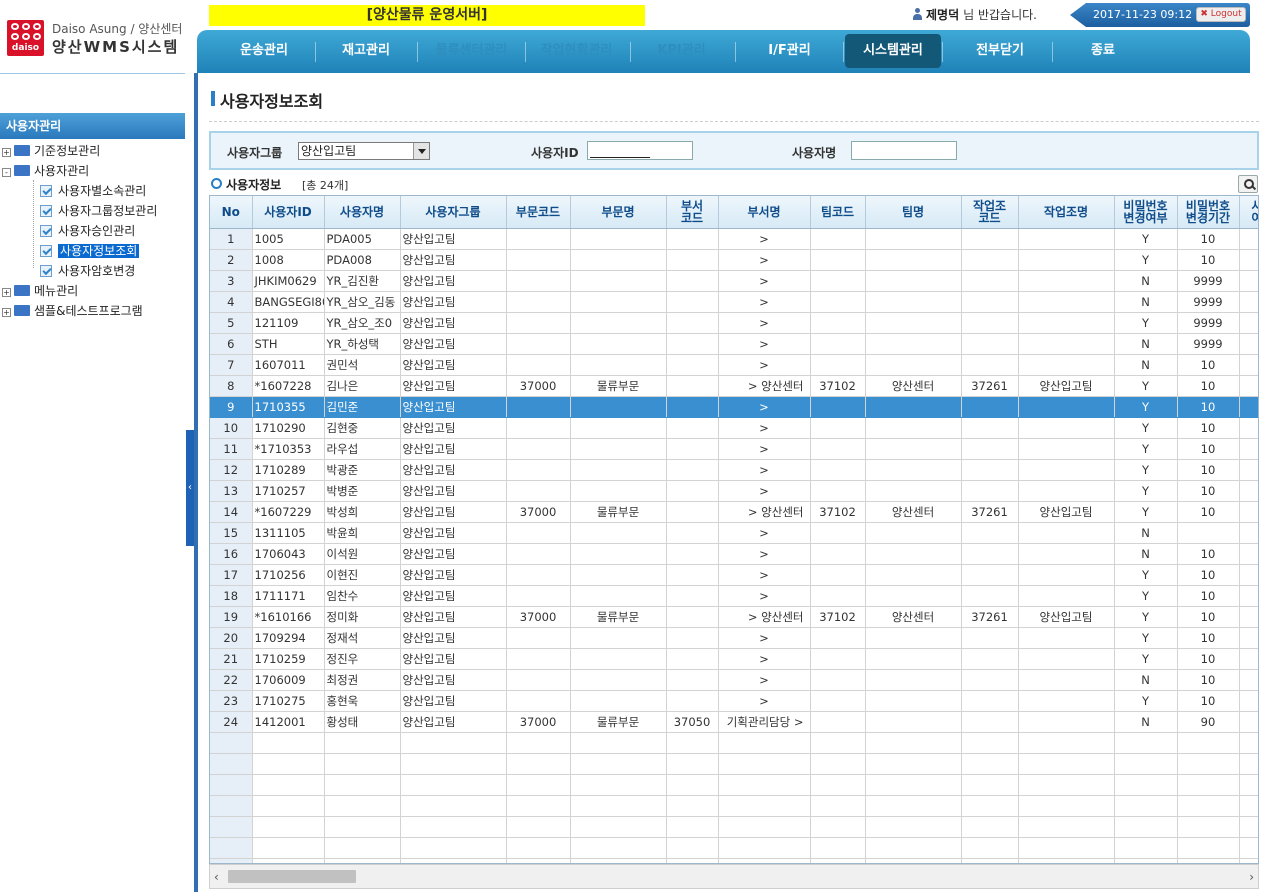 The image size is (1263, 892). Describe the element at coordinates (734, 260) in the screenshot. I see `table-row: 2 1008 PDA008 양산입고팀 > Y 10` at that location.